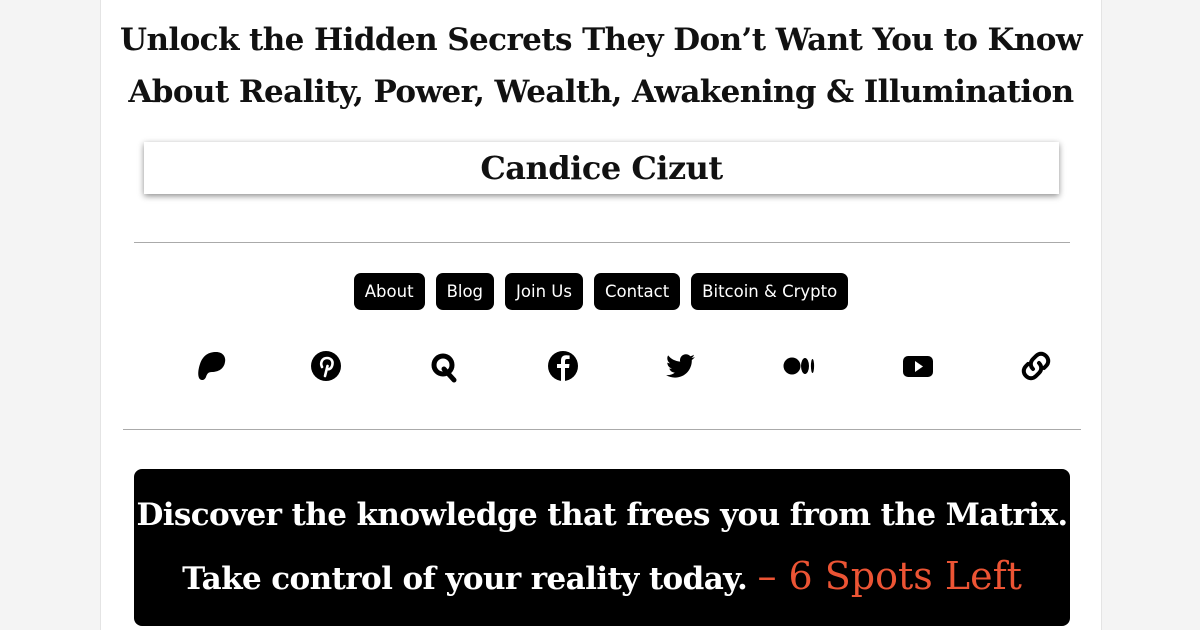 The image size is (1200, 630). Describe the element at coordinates (326, 366) in the screenshot. I see `pinterest-icon` at that location.